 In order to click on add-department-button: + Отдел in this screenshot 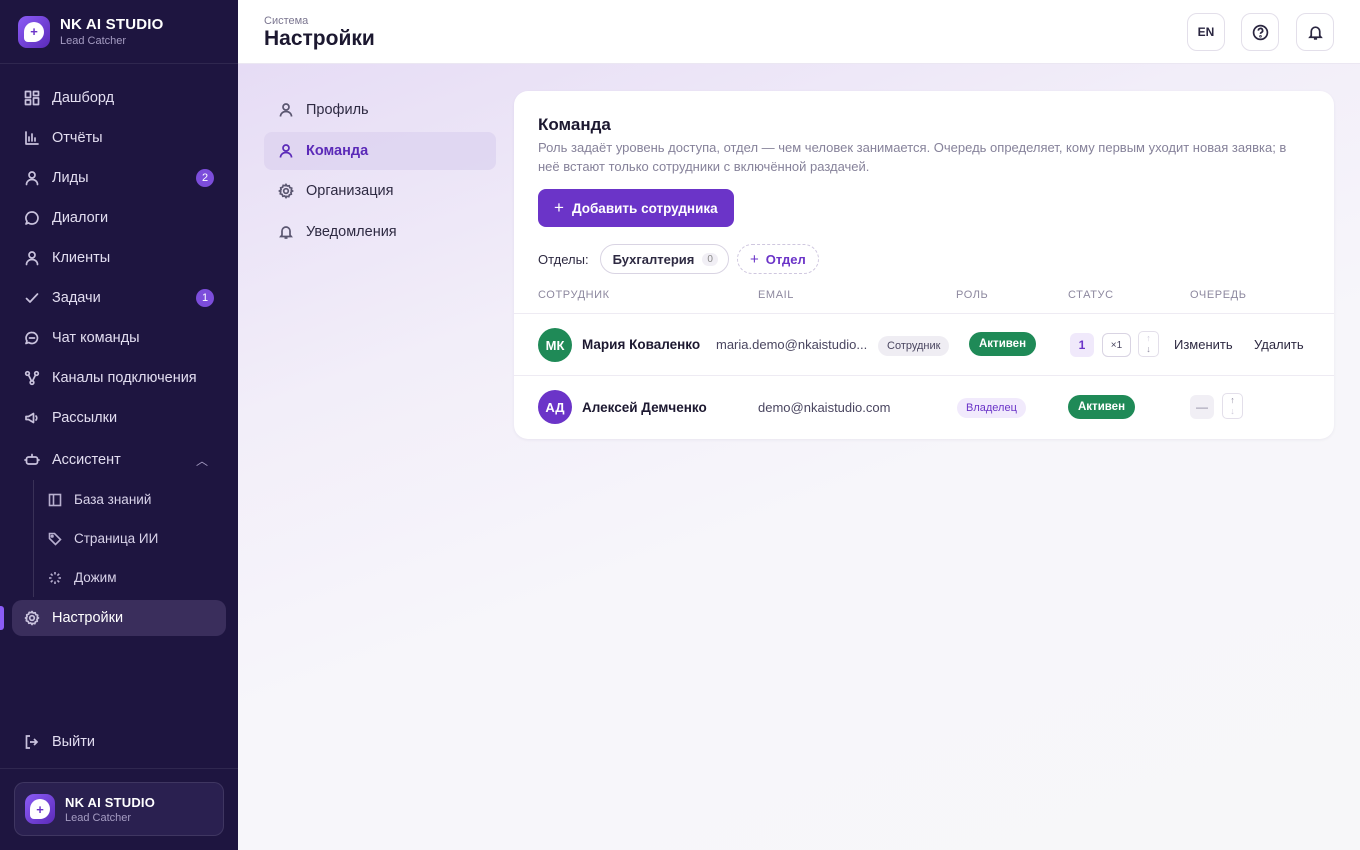, I will do `click(777, 259)`.